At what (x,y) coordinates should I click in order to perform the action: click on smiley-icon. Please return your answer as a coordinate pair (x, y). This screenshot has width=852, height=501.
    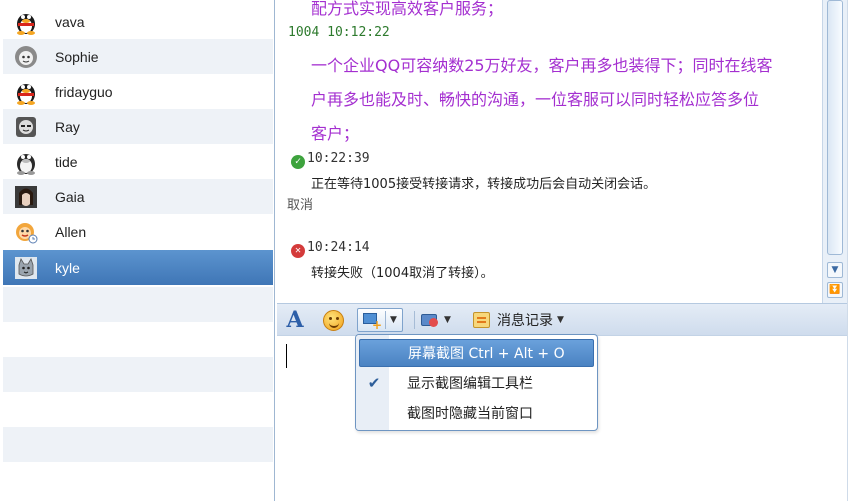
    Looking at the image, I should click on (333, 320).